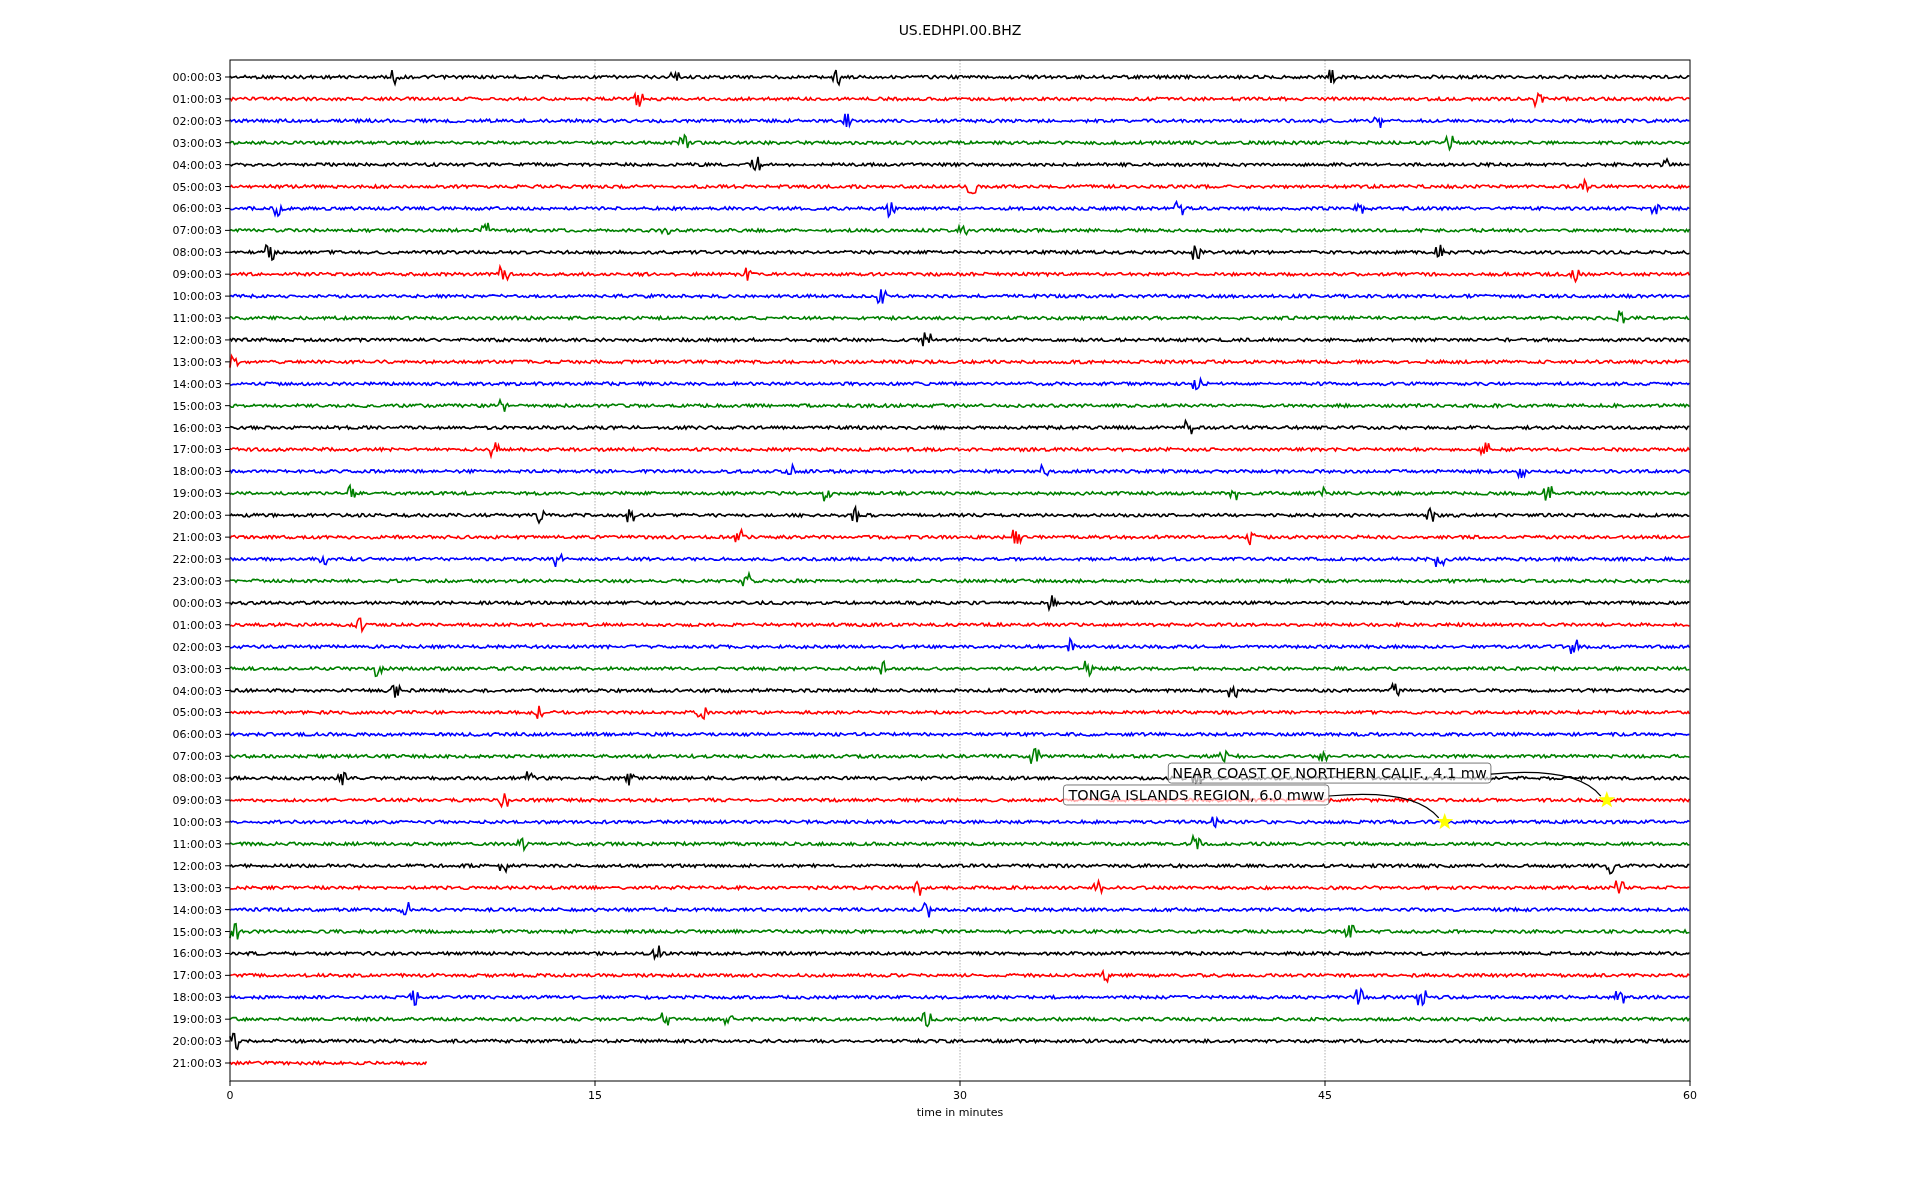  Describe the element at coordinates (1325, 1095) in the screenshot. I see `tick-label: 45` at that location.